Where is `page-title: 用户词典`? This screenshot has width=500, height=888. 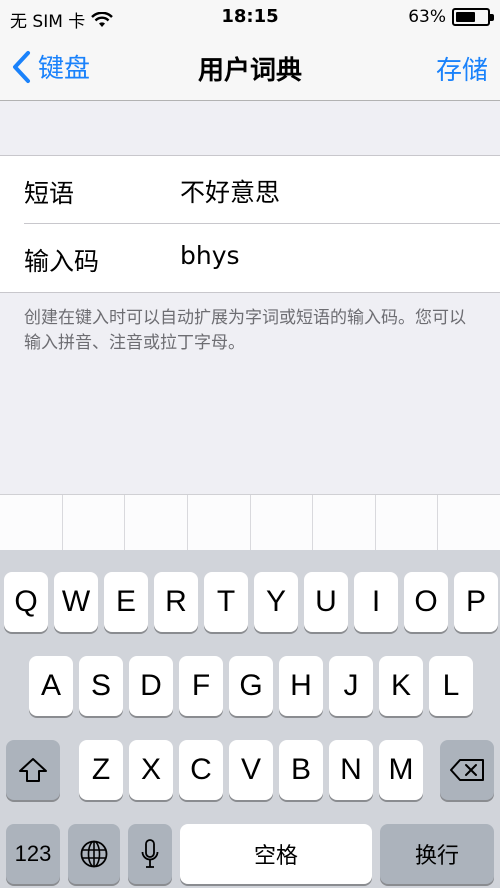
page-title: 用户词典 is located at coordinates (249, 71).